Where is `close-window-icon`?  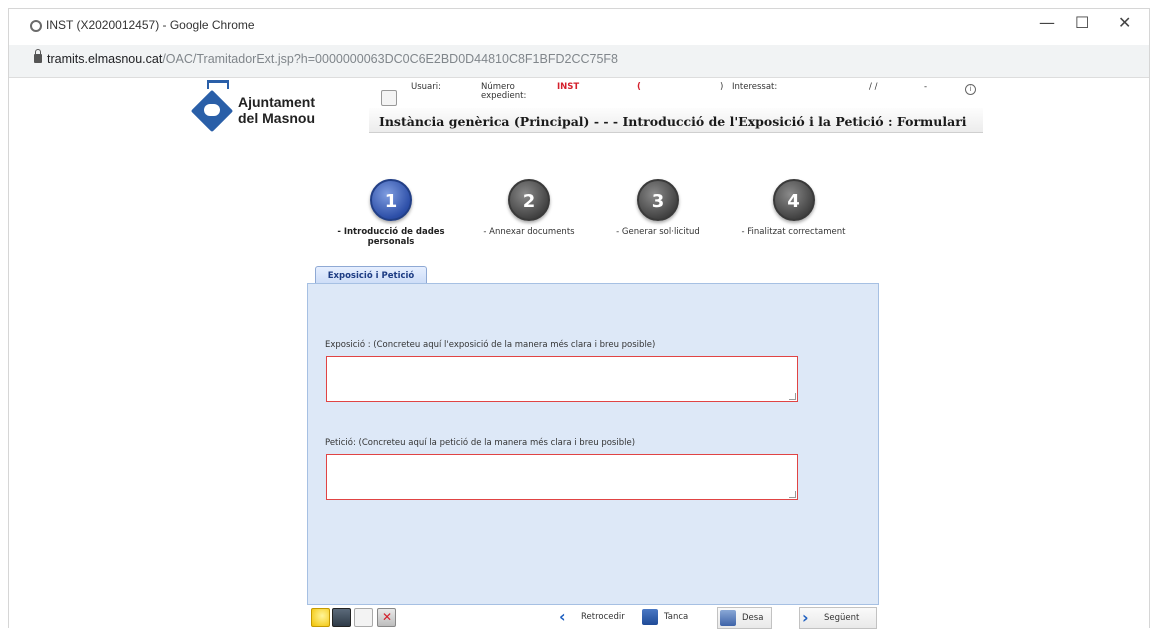
close-window-icon is located at coordinates (650, 617).